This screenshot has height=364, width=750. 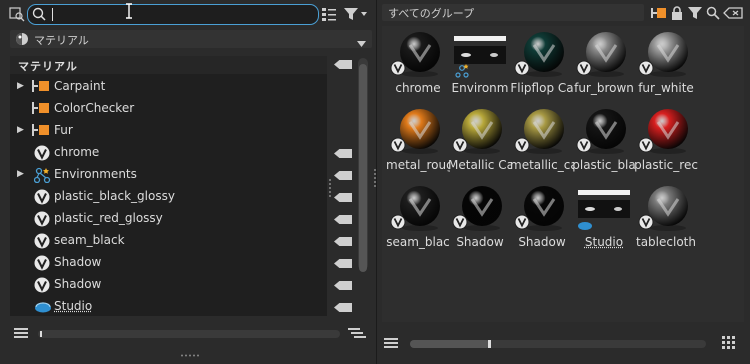 I want to click on material-type-dropdown: マテリアル, so click(x=191, y=39).